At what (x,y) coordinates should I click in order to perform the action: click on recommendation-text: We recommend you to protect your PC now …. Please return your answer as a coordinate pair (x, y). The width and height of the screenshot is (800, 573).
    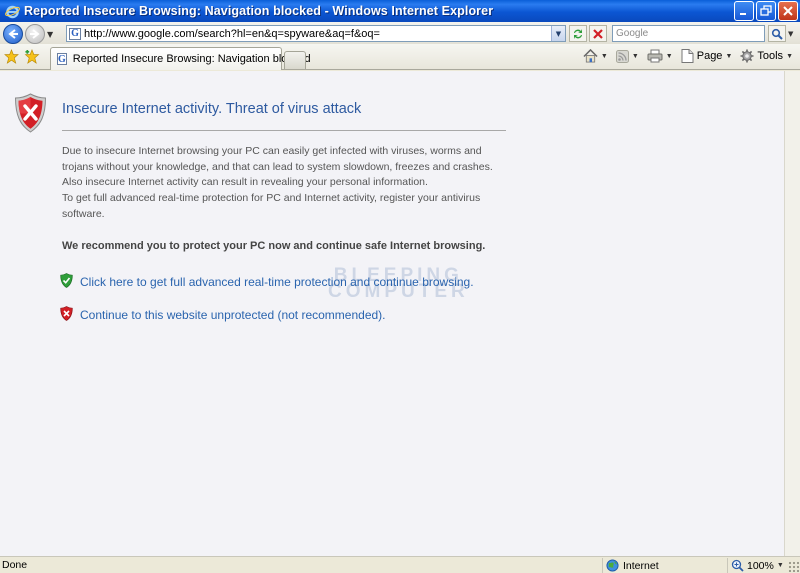
    Looking at the image, I should click on (274, 246).